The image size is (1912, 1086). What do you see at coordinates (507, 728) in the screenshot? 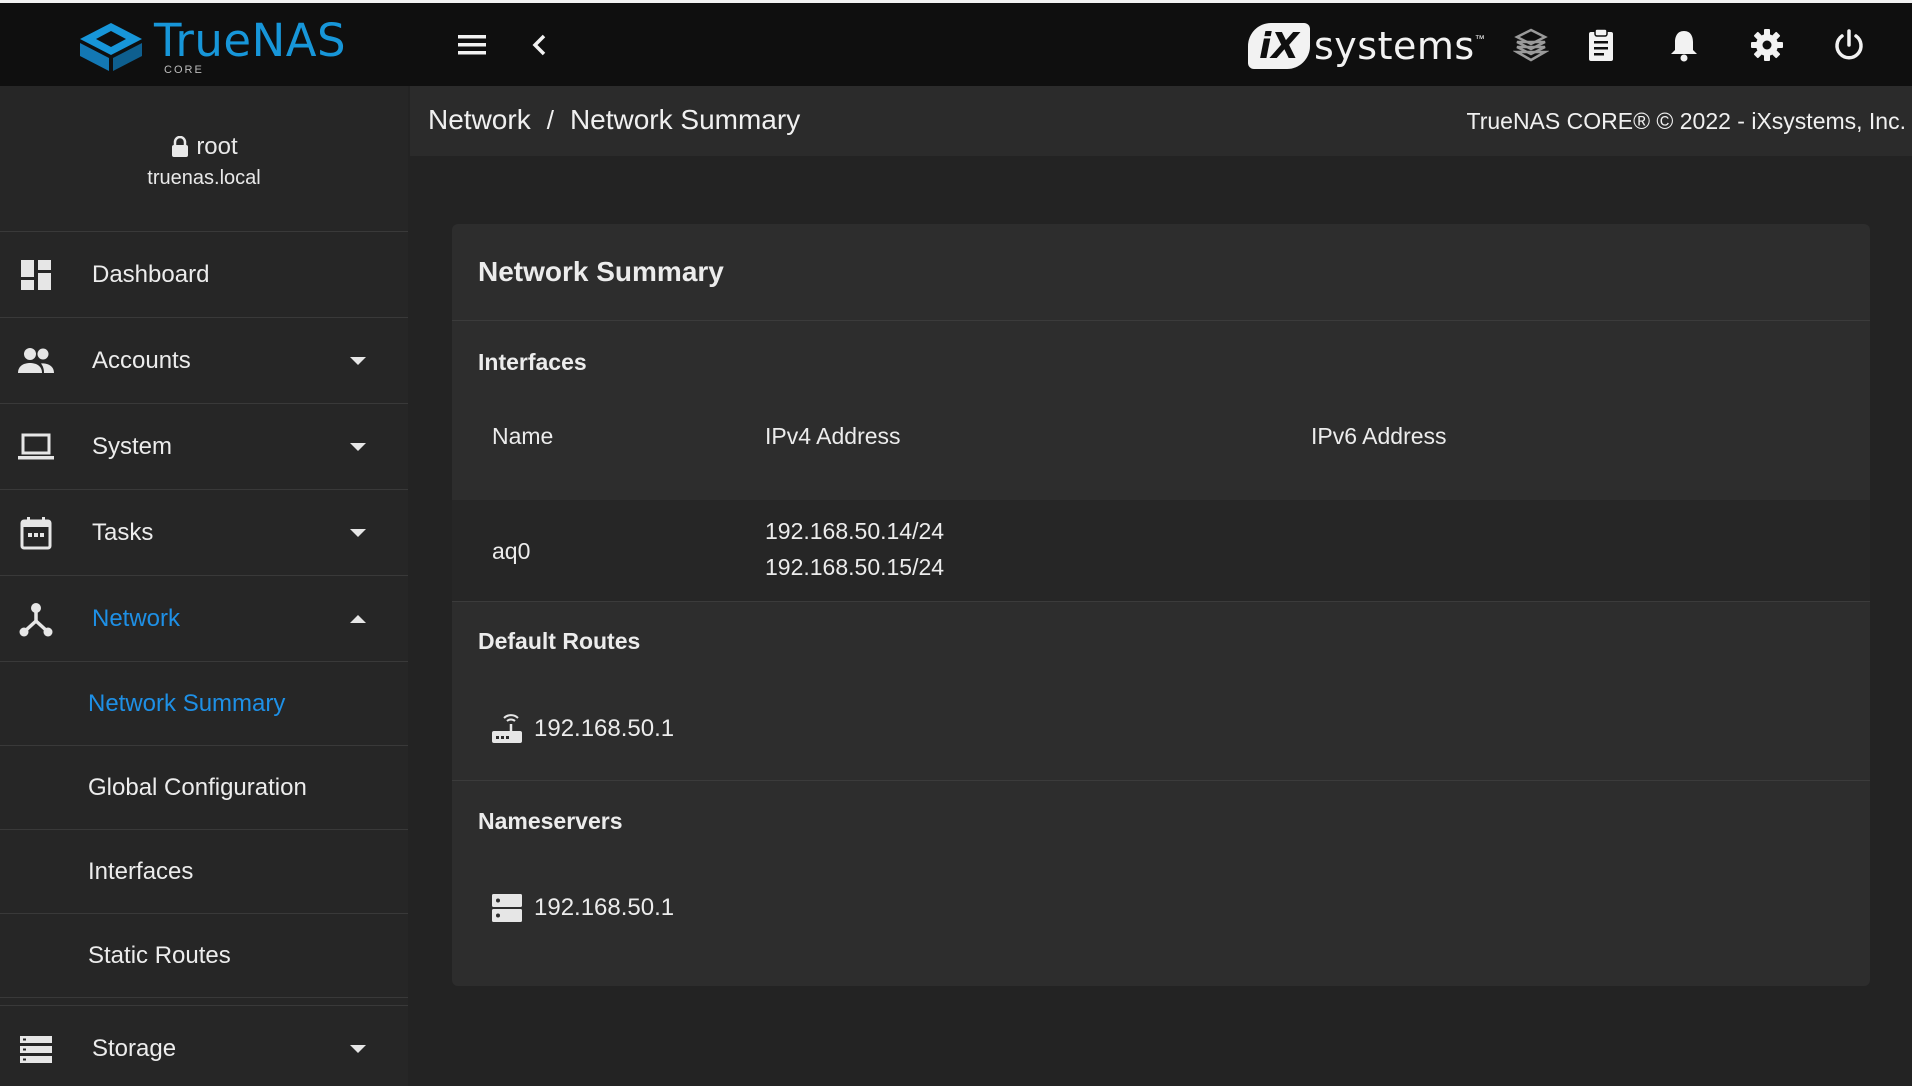
I see `router-icon` at bounding box center [507, 728].